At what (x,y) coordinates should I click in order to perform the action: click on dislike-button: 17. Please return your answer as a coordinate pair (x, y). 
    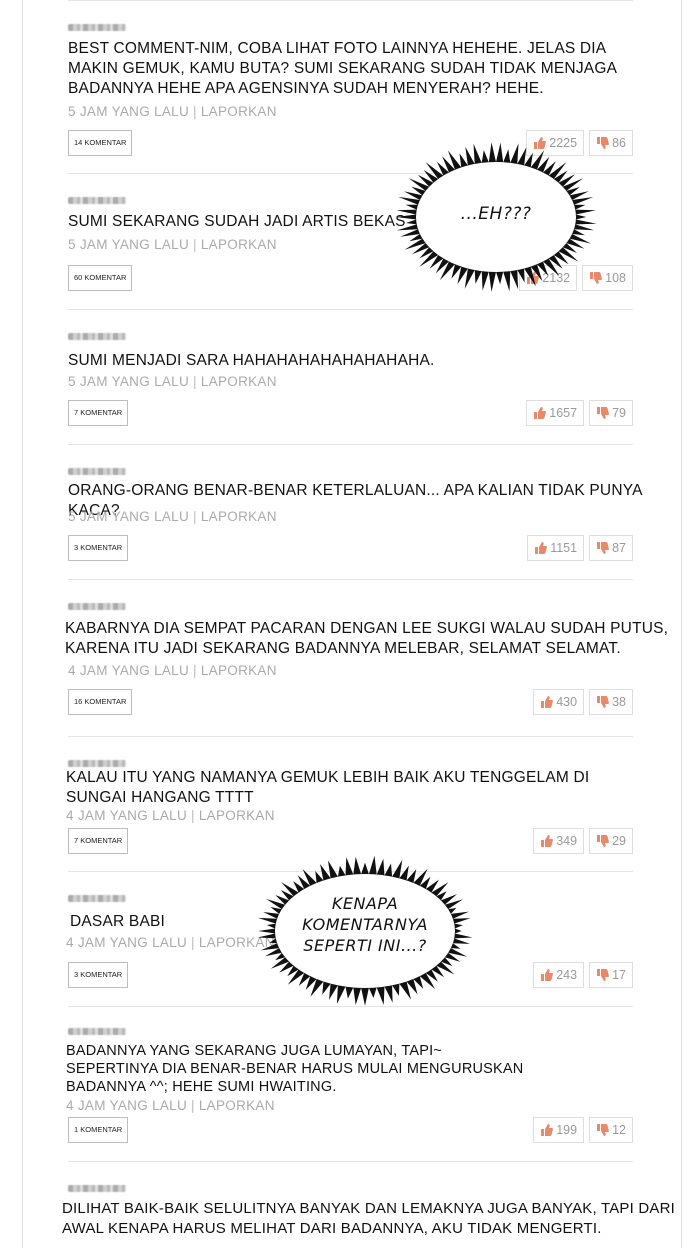
    Looking at the image, I should click on (611, 975).